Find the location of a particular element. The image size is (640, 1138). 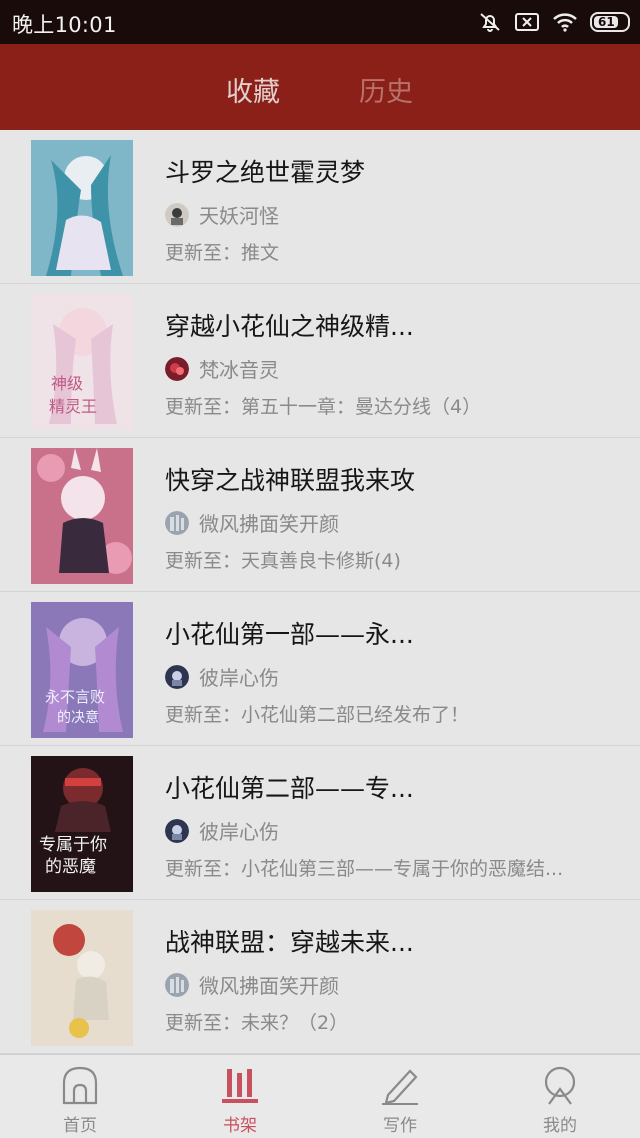

book-title: 快穿之战神联盟我来攻 is located at coordinates (290, 480).